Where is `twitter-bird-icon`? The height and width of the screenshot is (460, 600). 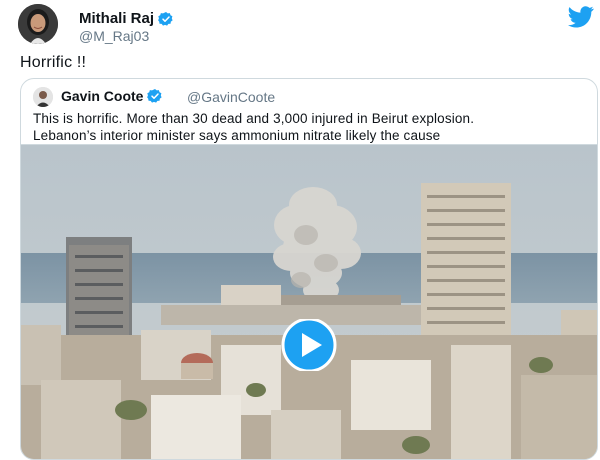
twitter-bird-icon is located at coordinates (581, 17).